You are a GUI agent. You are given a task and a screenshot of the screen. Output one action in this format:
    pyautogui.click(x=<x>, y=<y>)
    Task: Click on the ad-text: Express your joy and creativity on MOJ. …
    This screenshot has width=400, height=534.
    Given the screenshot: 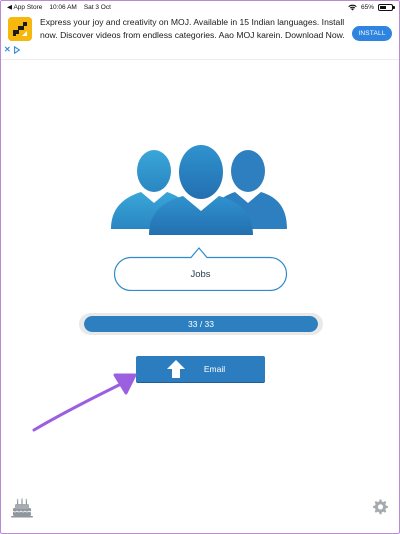 What is the action you would take?
    pyautogui.click(x=194, y=28)
    